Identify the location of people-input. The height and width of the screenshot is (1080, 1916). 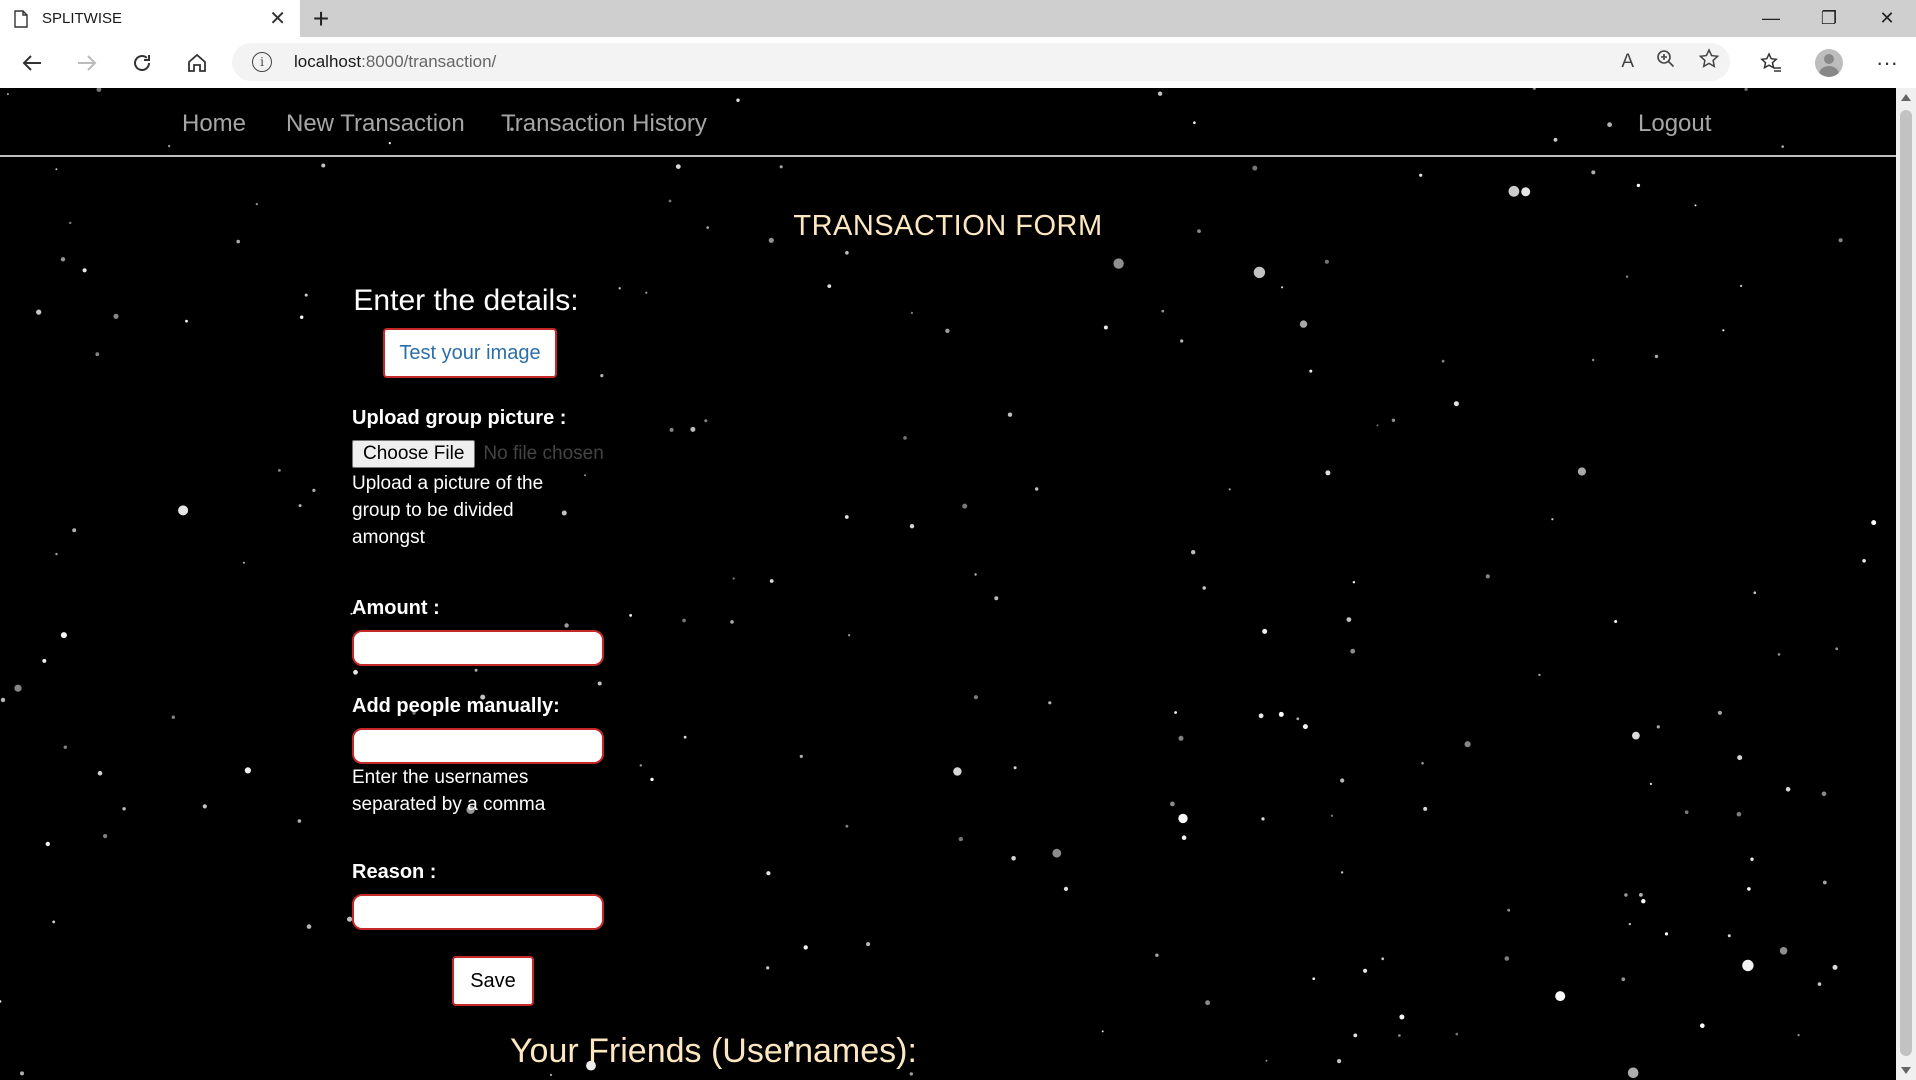
(478, 746).